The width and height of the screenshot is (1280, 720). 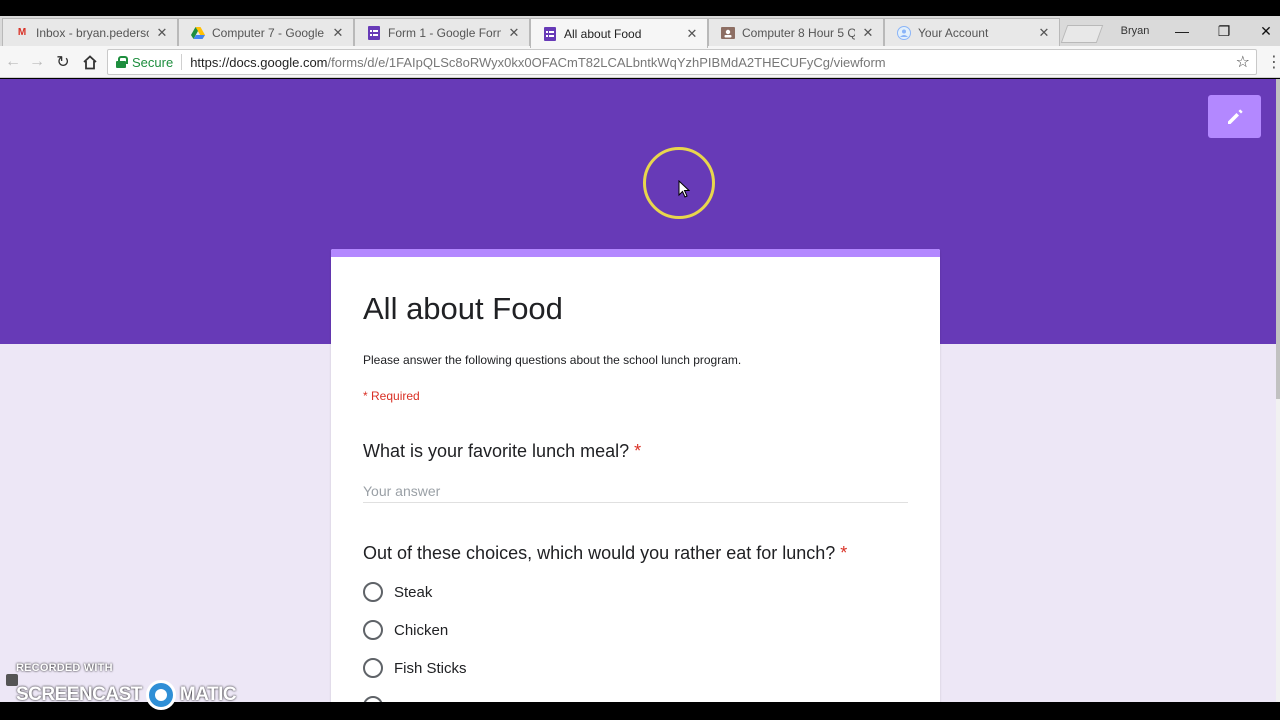 I want to click on tab-title: Computer 7 - Google D, so click(x=268, y=32).